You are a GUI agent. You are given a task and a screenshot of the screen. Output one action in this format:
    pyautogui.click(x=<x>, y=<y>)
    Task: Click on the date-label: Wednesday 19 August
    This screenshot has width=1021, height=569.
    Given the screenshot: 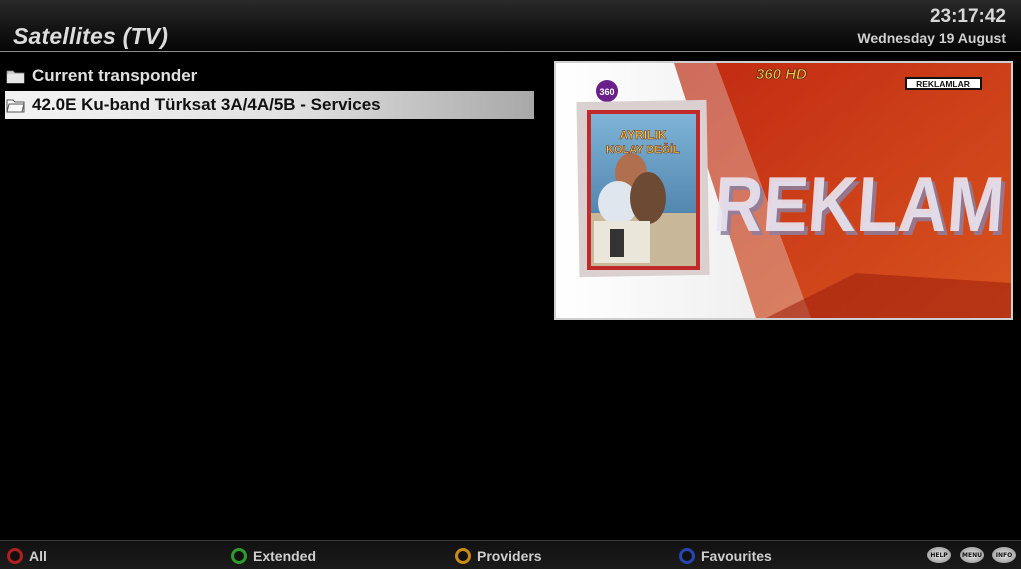 What is the action you would take?
    pyautogui.click(x=931, y=38)
    